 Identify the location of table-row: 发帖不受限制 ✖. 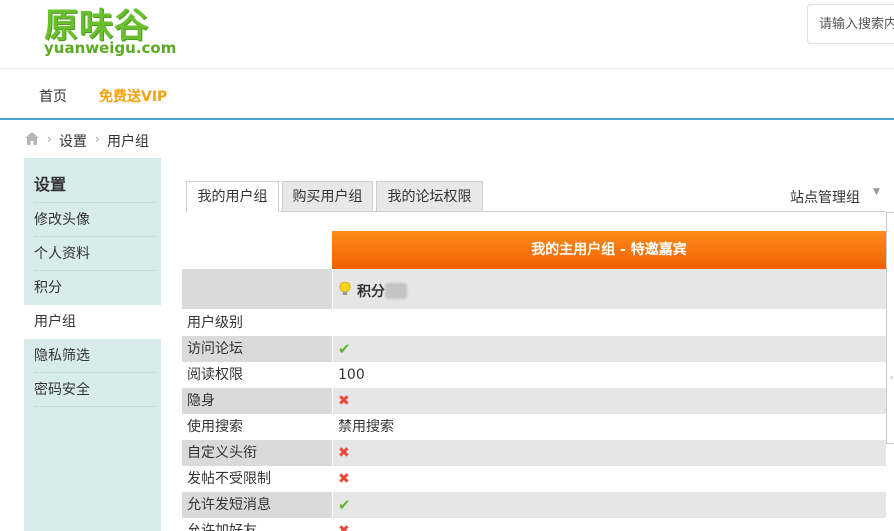
(534, 479).